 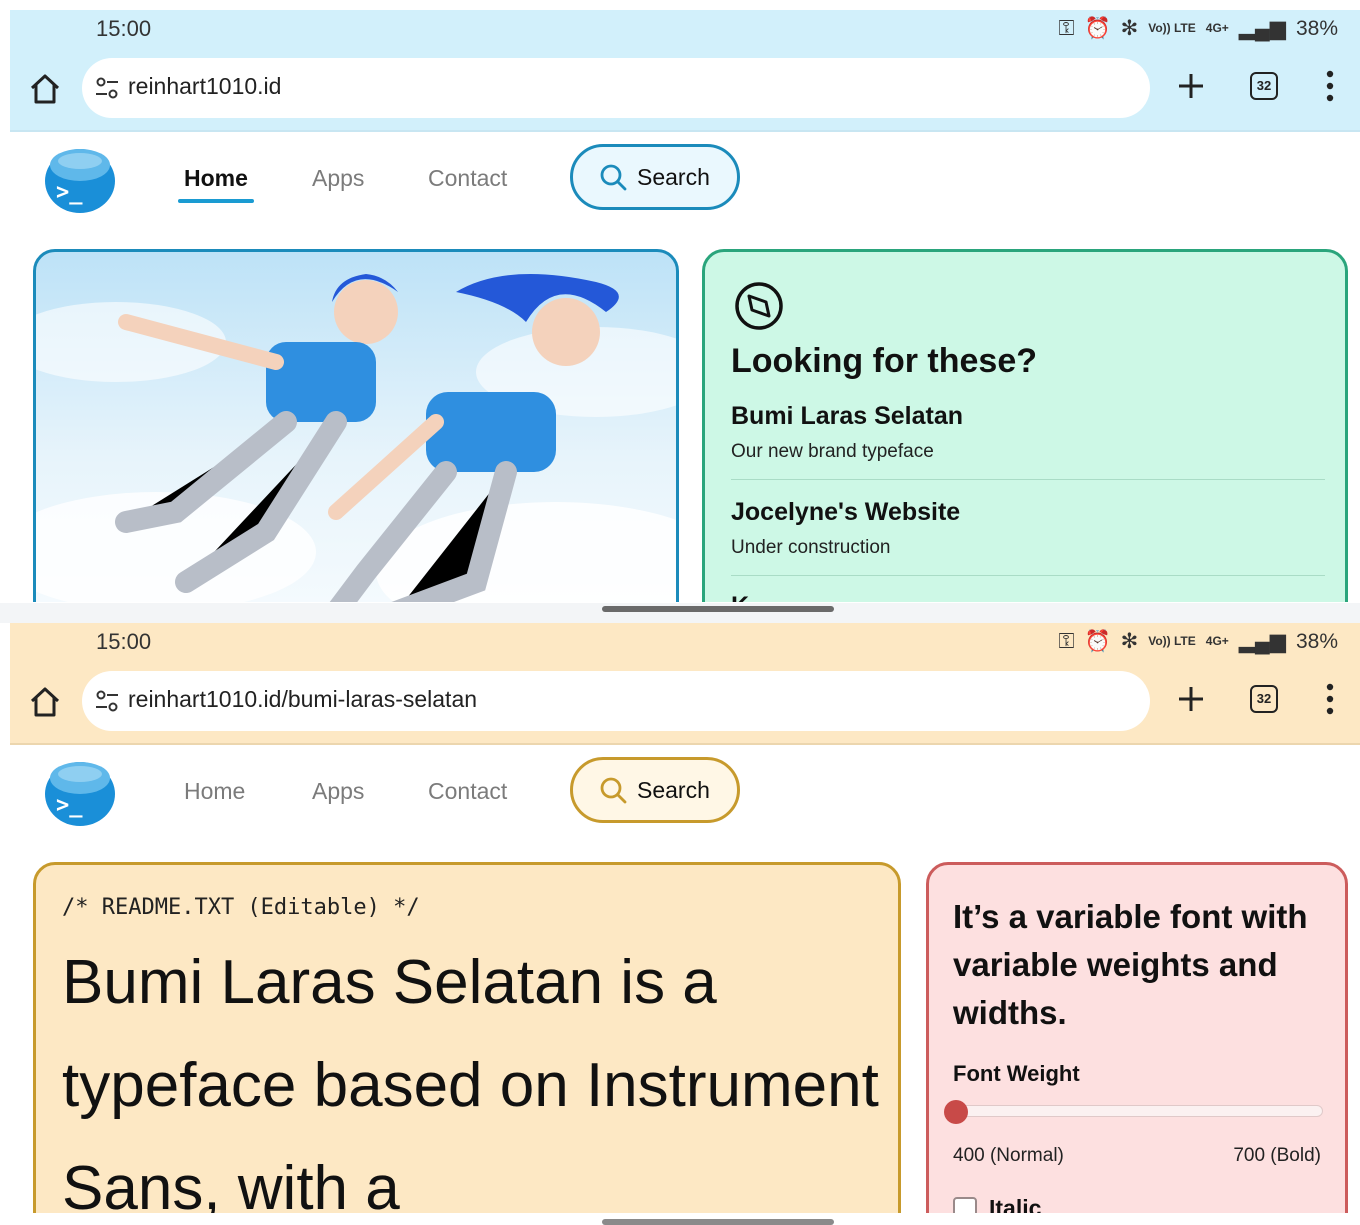 I want to click on look-item-jocelyne: Jocelyne's Website Under construction, so click(x=1028, y=537).